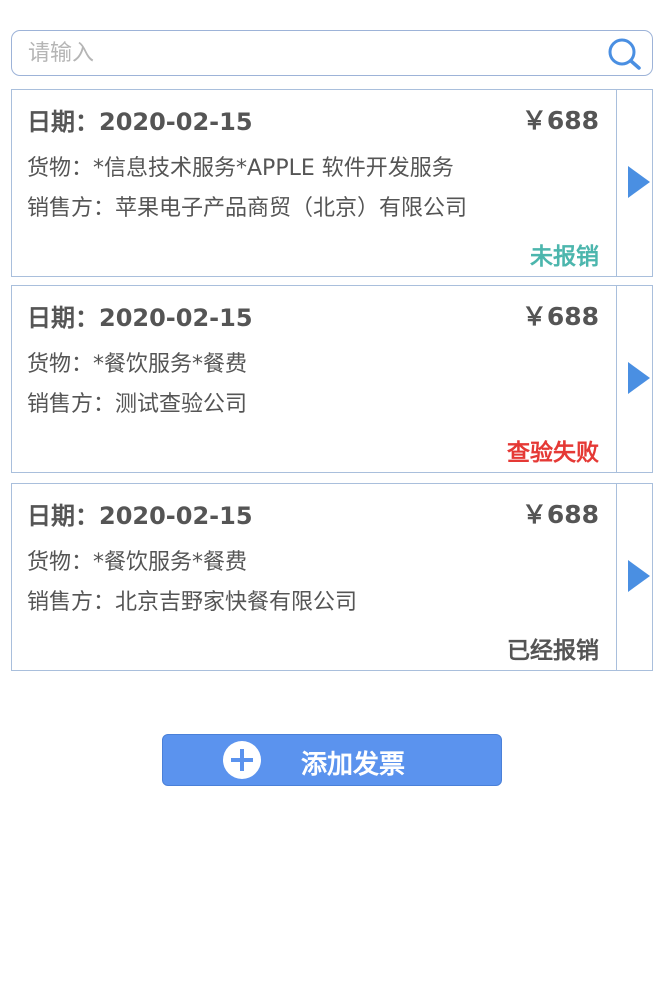 This screenshot has height=986, width=665. I want to click on search-icon, so click(624, 54).